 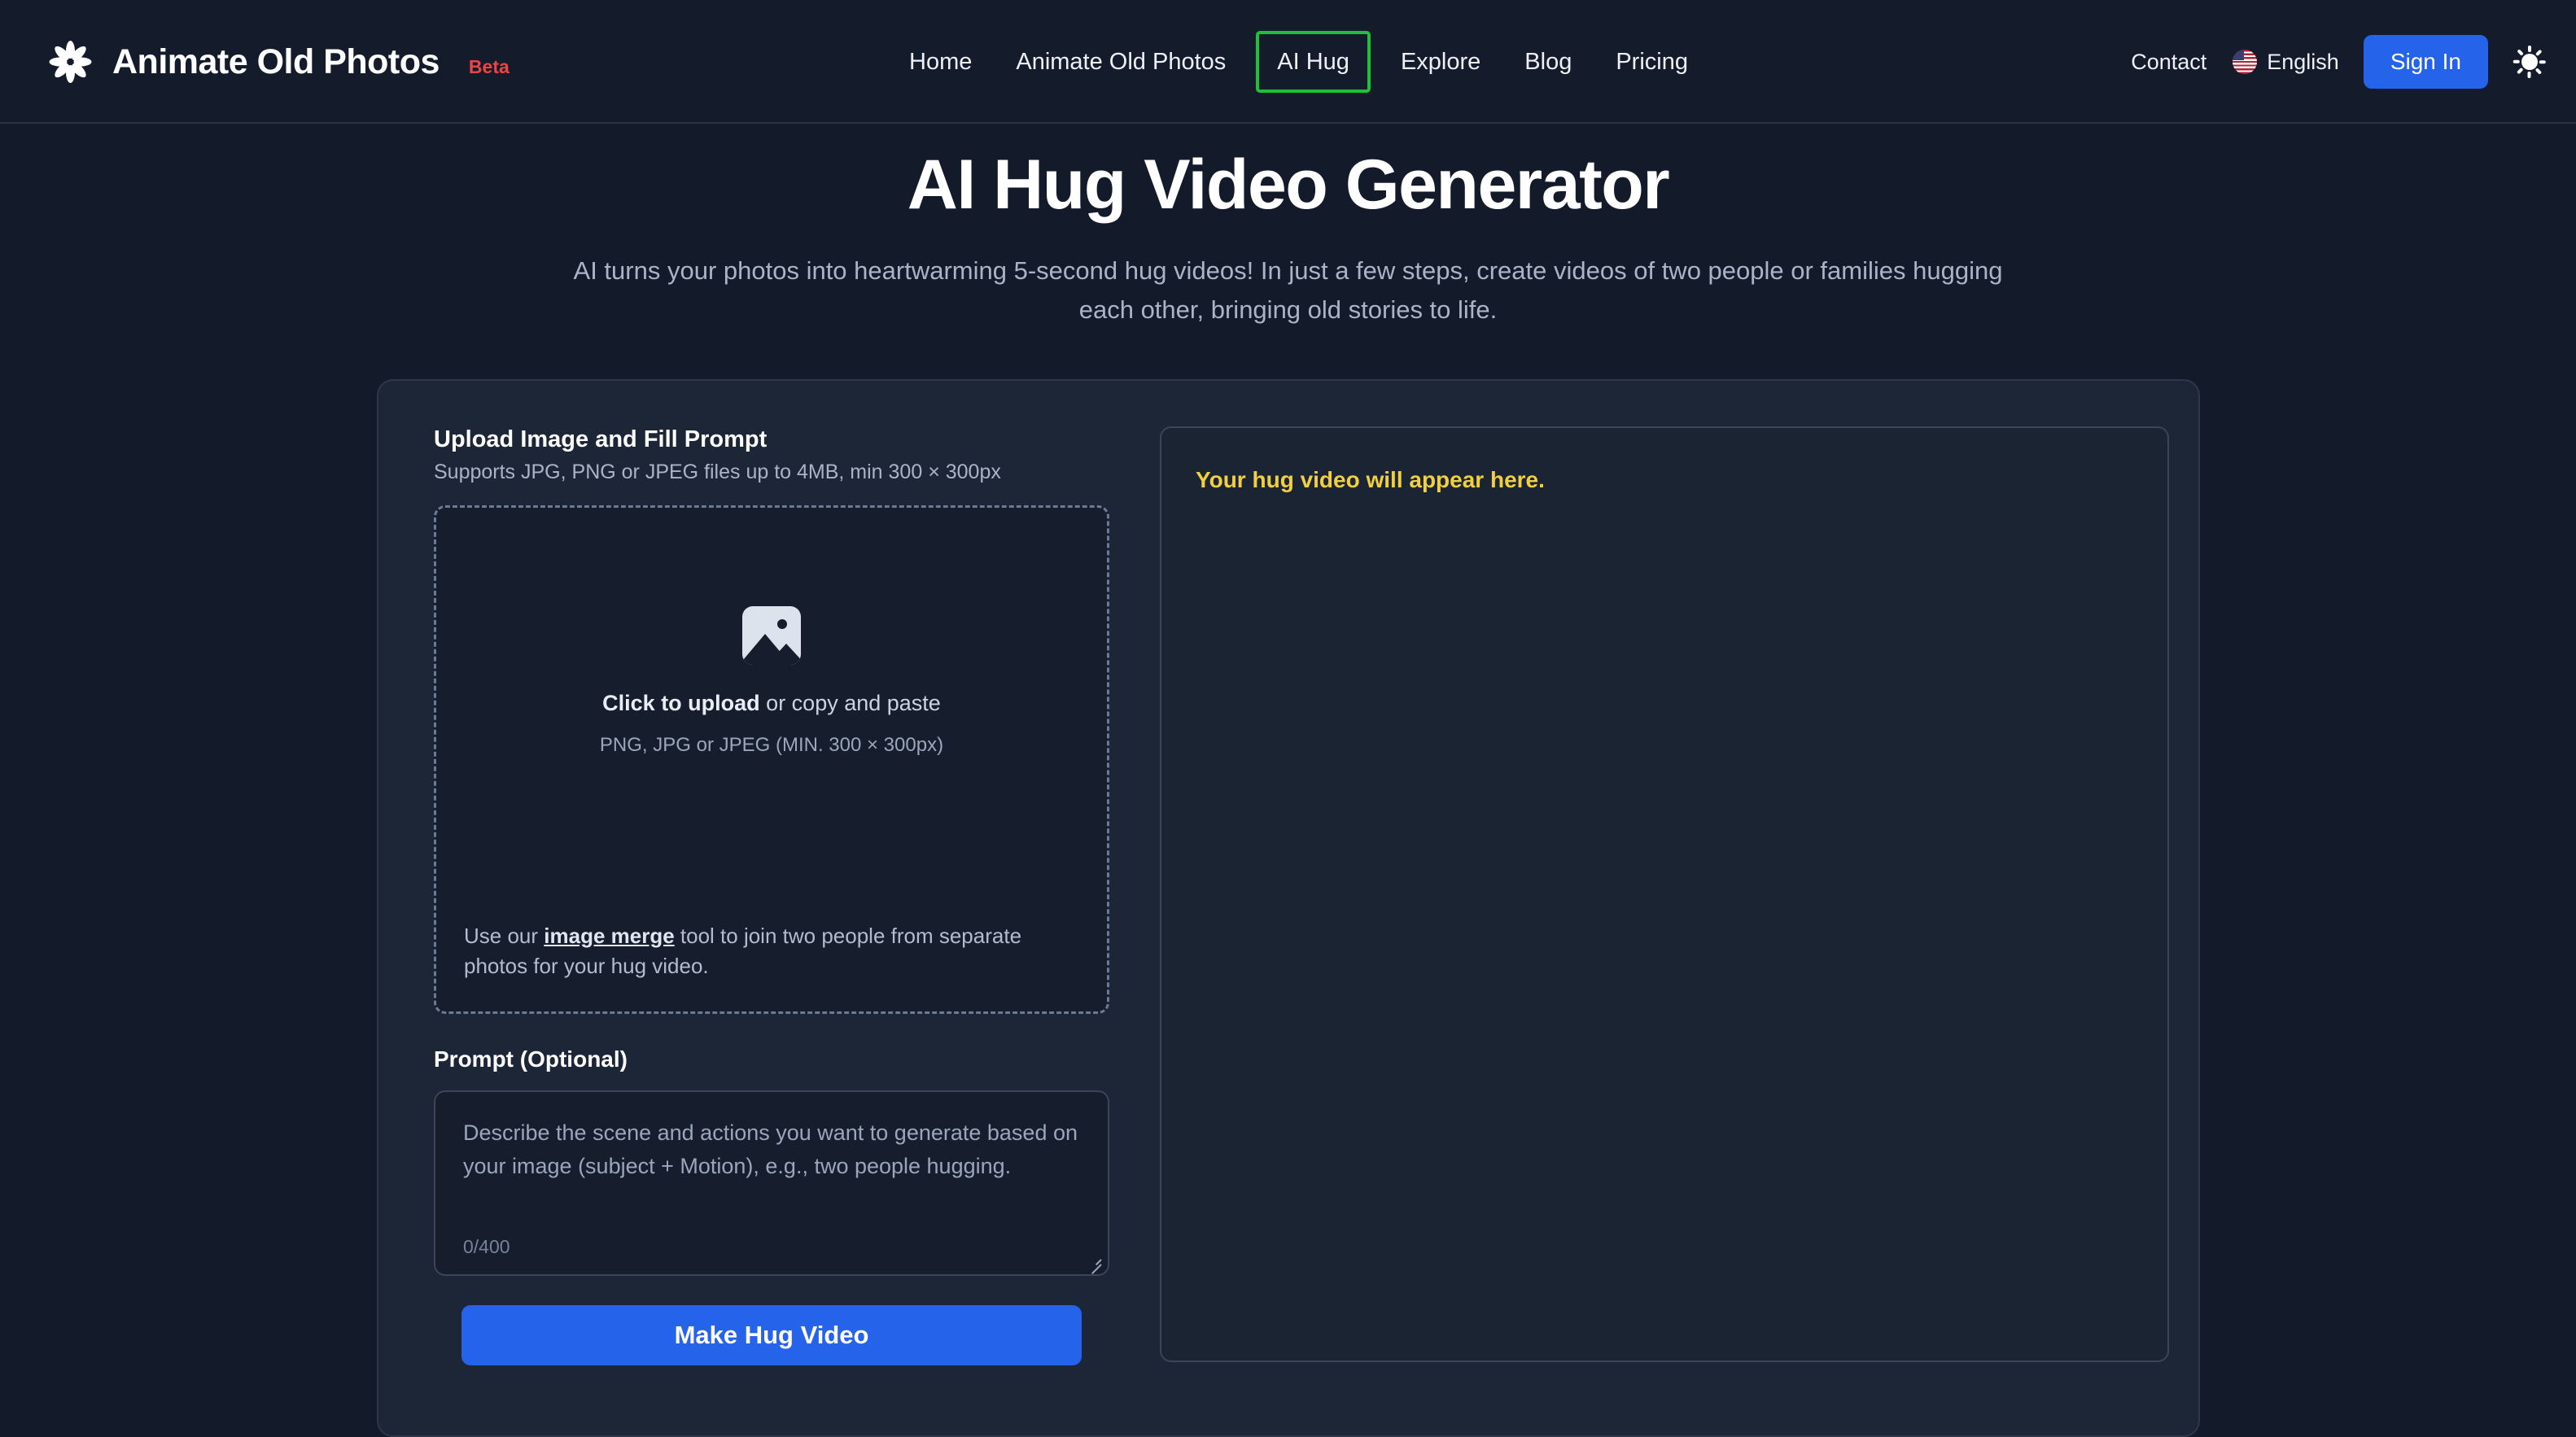 I want to click on dropzone-click-rest: or copy and paste, so click(x=850, y=703).